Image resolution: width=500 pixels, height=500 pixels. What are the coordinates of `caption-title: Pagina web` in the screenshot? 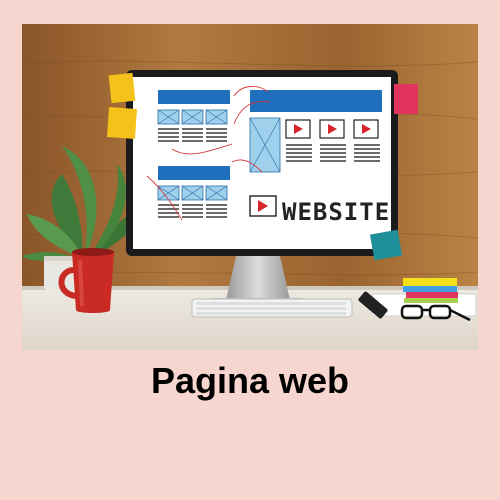 It's located at (250, 380).